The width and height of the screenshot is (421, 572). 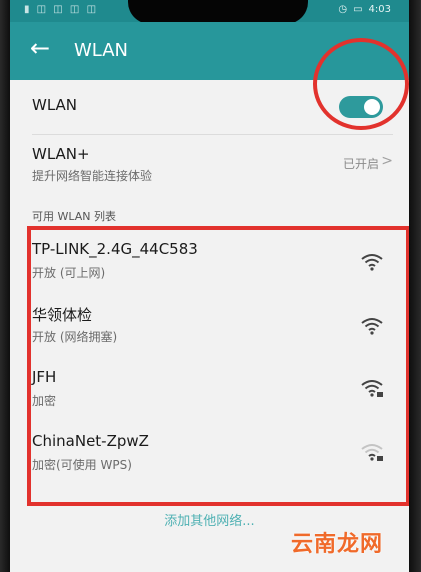 What do you see at coordinates (61, 154) in the screenshot?
I see `wlan-plus-title: WLAN+` at bounding box center [61, 154].